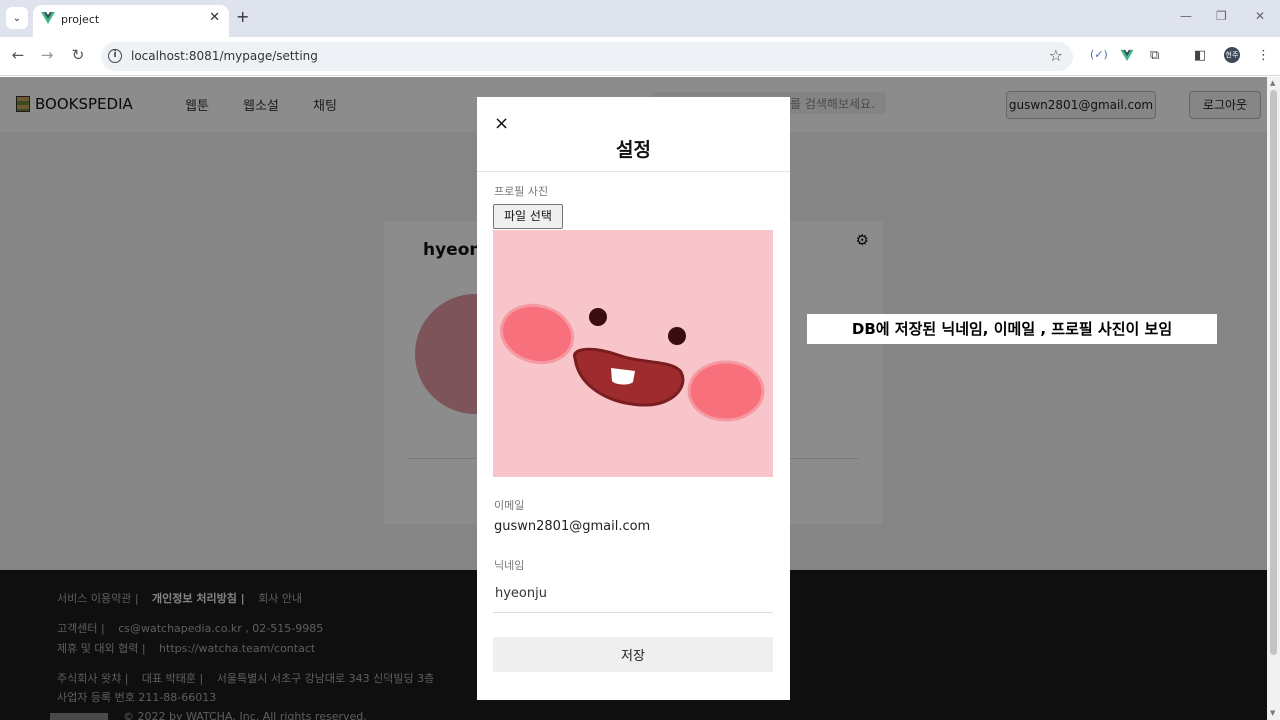 The width and height of the screenshot is (1280, 720). Describe the element at coordinates (633, 150) in the screenshot. I see `modal-title: 설정` at that location.